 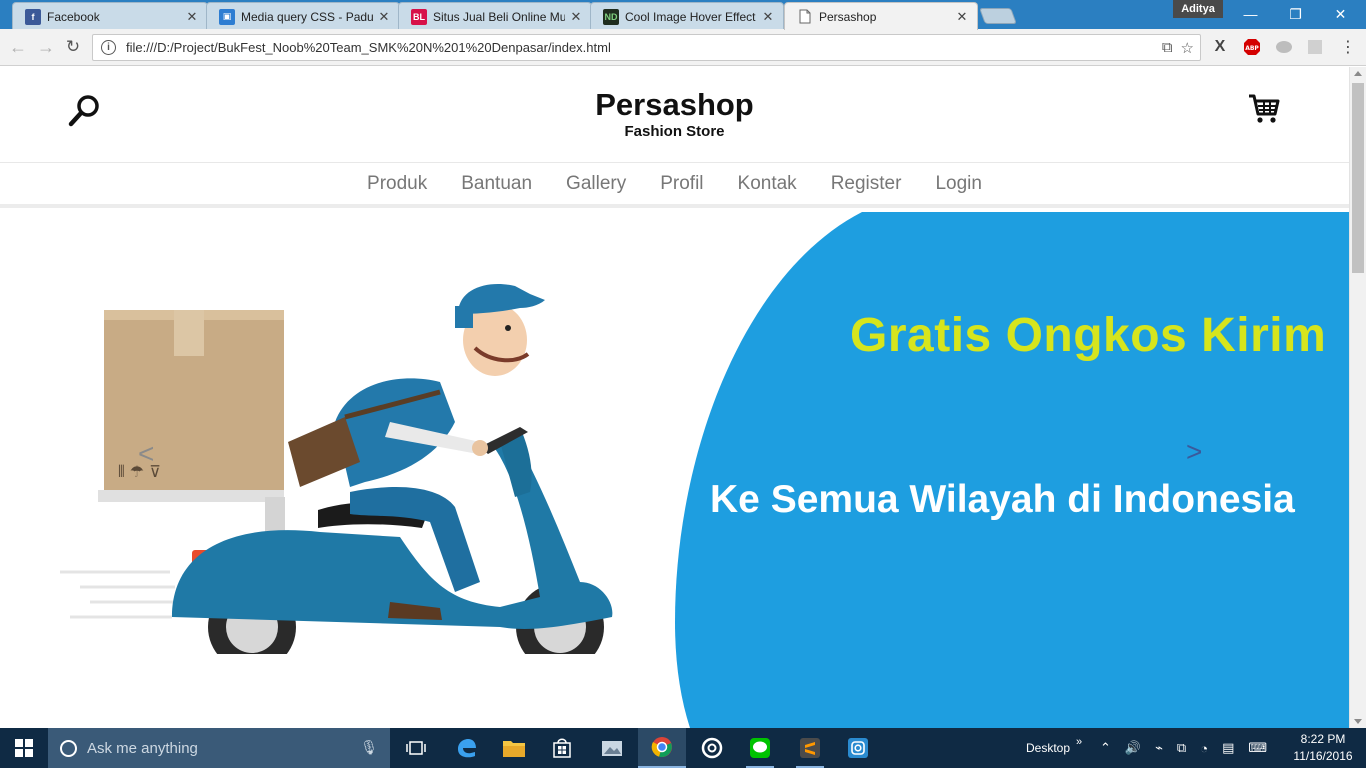 What do you see at coordinates (1204, 748) in the screenshot?
I see `wifi-icon: ◔` at bounding box center [1204, 748].